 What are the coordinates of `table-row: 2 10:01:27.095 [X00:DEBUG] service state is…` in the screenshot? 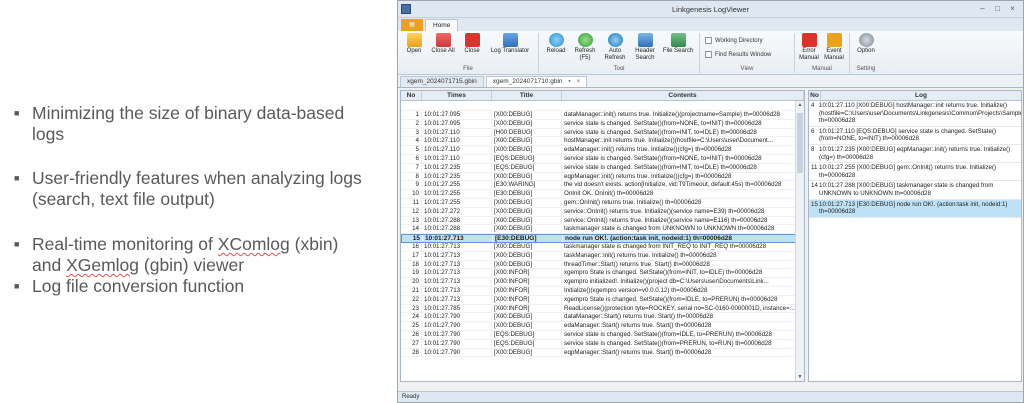 It's located at (602, 124).